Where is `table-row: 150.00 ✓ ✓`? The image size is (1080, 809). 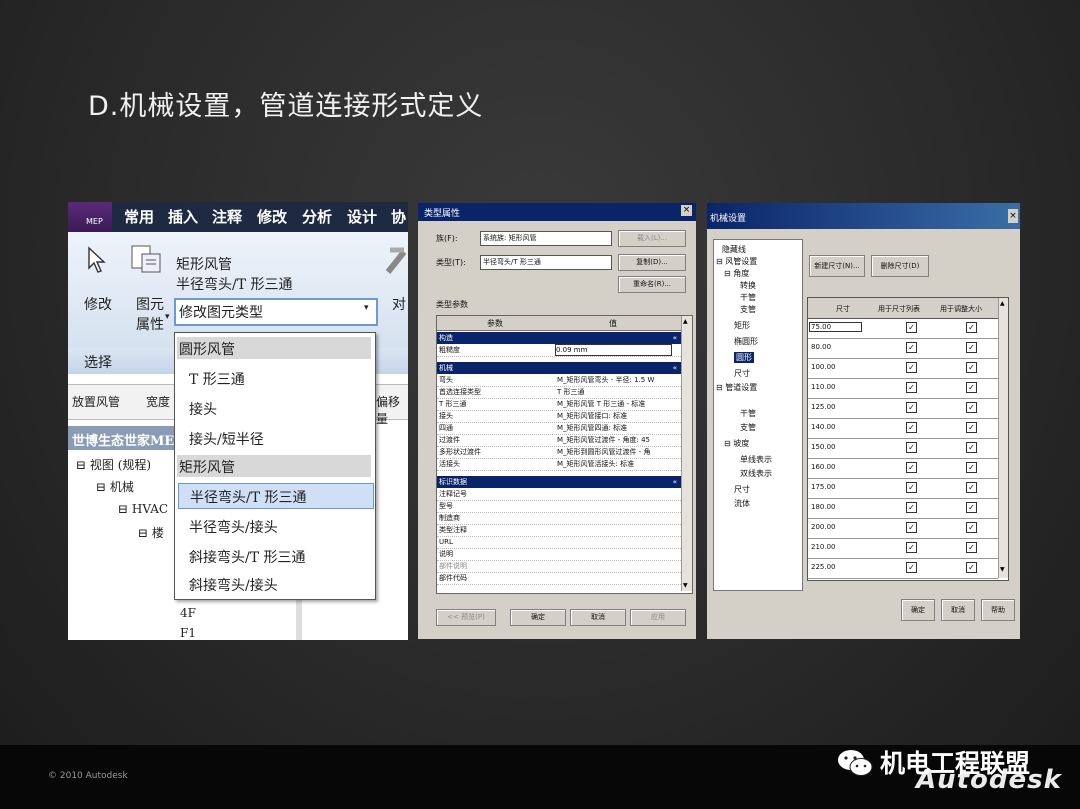 table-row: 150.00 ✓ ✓ is located at coordinates (903, 449).